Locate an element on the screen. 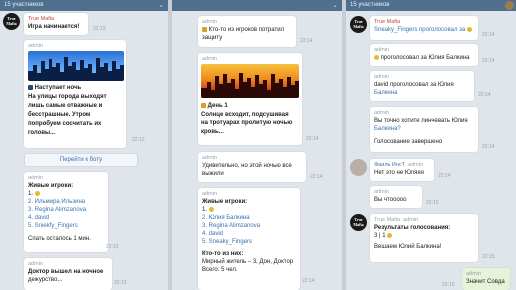 Image resolution: width=516 pixels, height=290 pixels. sun-icon is located at coordinates (203, 105).